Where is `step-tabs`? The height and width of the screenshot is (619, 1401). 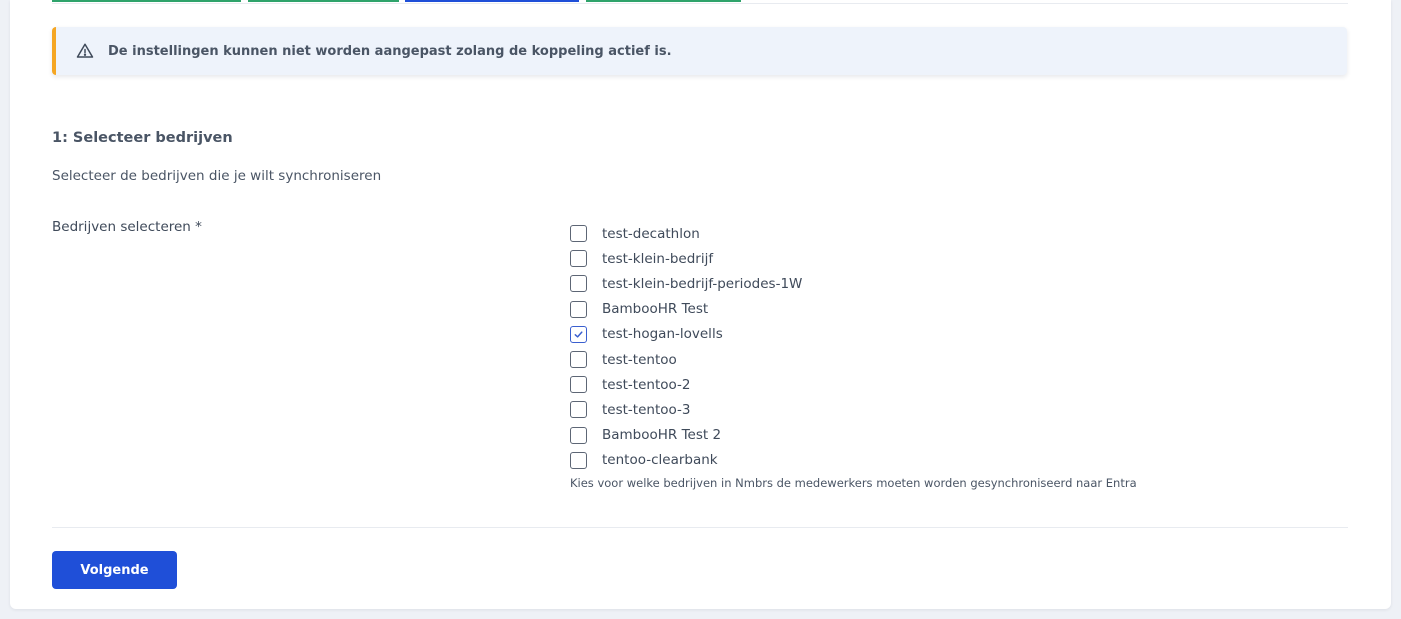
step-tabs is located at coordinates (700, 2).